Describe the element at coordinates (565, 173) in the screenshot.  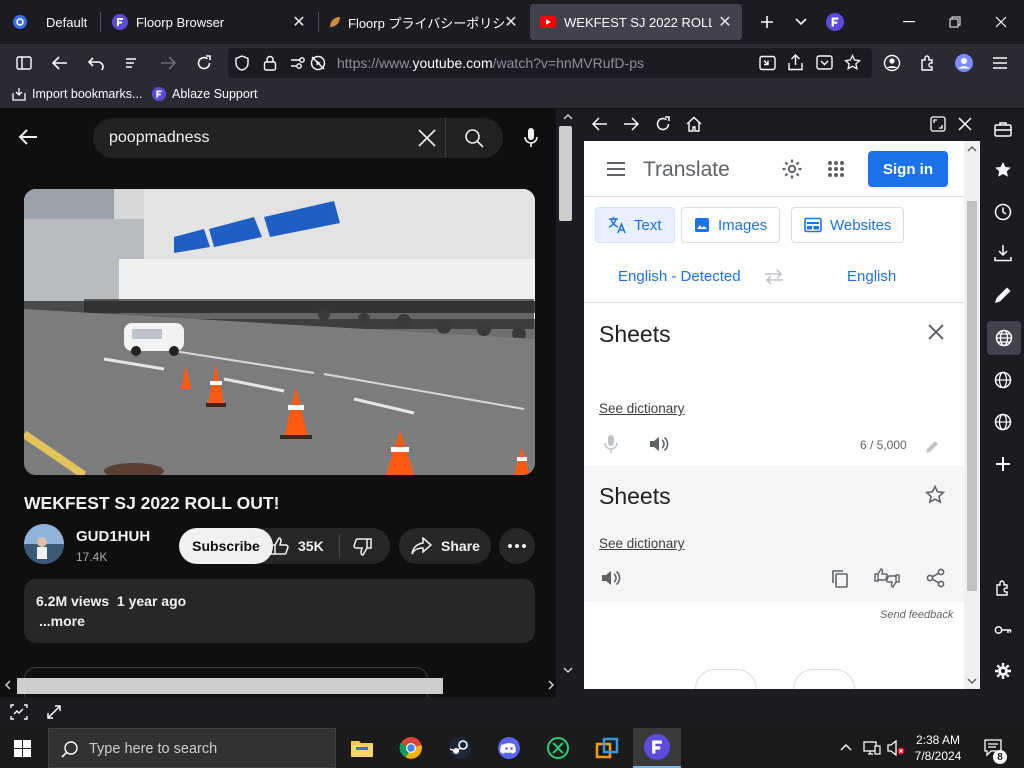
I see `vertical-scrollbar-thumb` at that location.